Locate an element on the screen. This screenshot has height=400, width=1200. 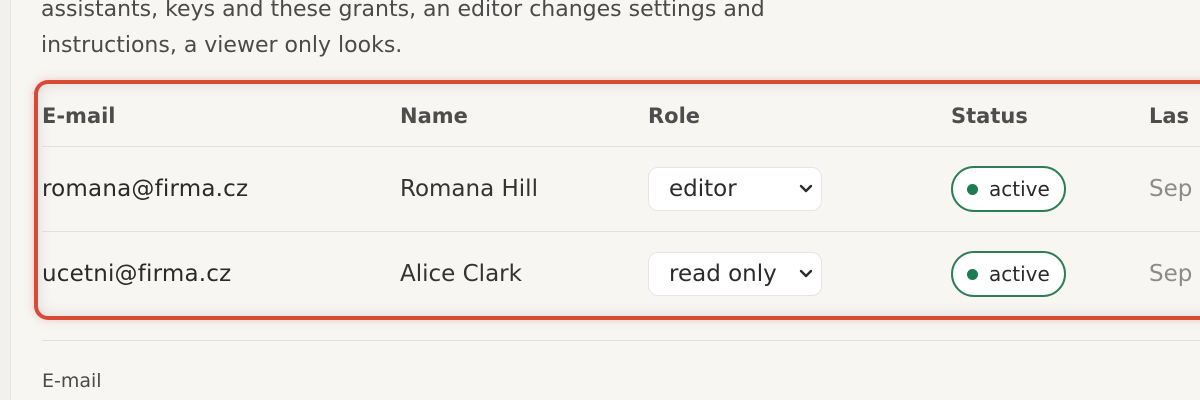
column-header-role: Role is located at coordinates (674, 116).